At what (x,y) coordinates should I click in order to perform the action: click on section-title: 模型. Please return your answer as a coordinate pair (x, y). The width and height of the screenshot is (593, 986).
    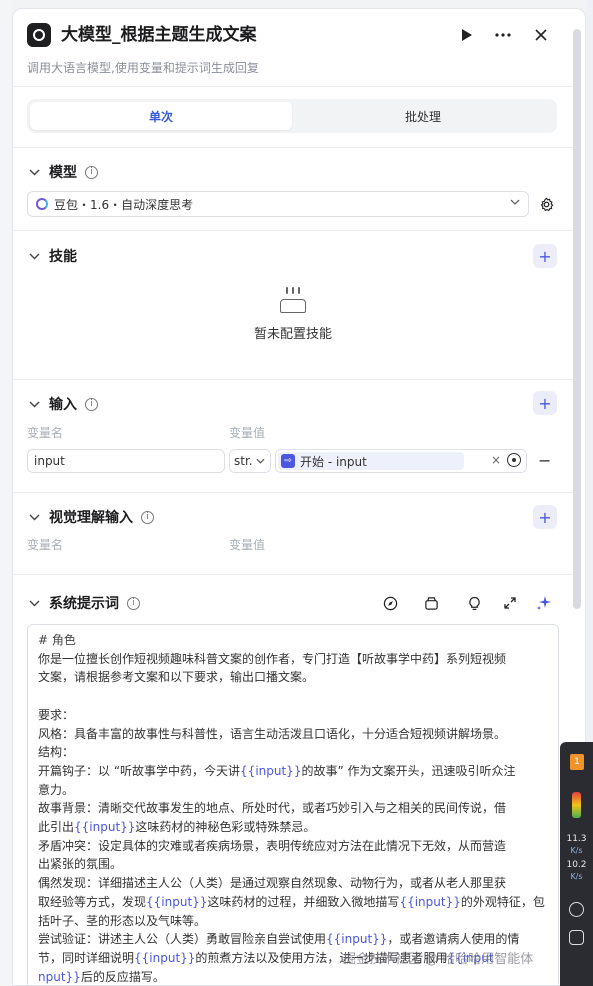
    Looking at the image, I should click on (63, 173).